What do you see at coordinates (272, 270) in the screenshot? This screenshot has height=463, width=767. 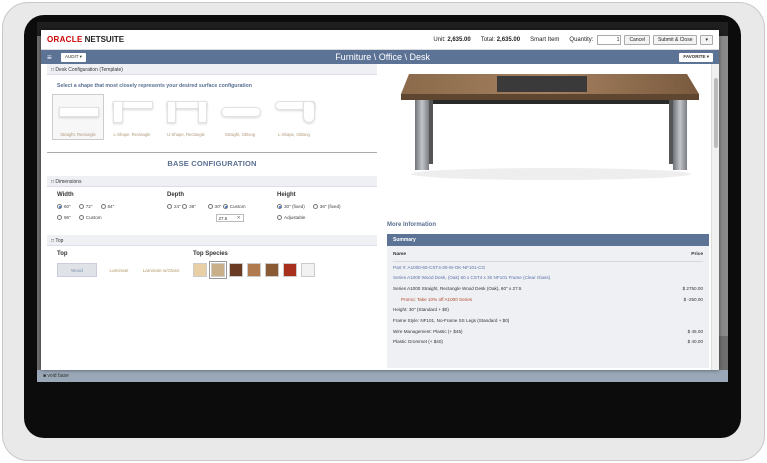 I see `swatch-teak` at bounding box center [272, 270].